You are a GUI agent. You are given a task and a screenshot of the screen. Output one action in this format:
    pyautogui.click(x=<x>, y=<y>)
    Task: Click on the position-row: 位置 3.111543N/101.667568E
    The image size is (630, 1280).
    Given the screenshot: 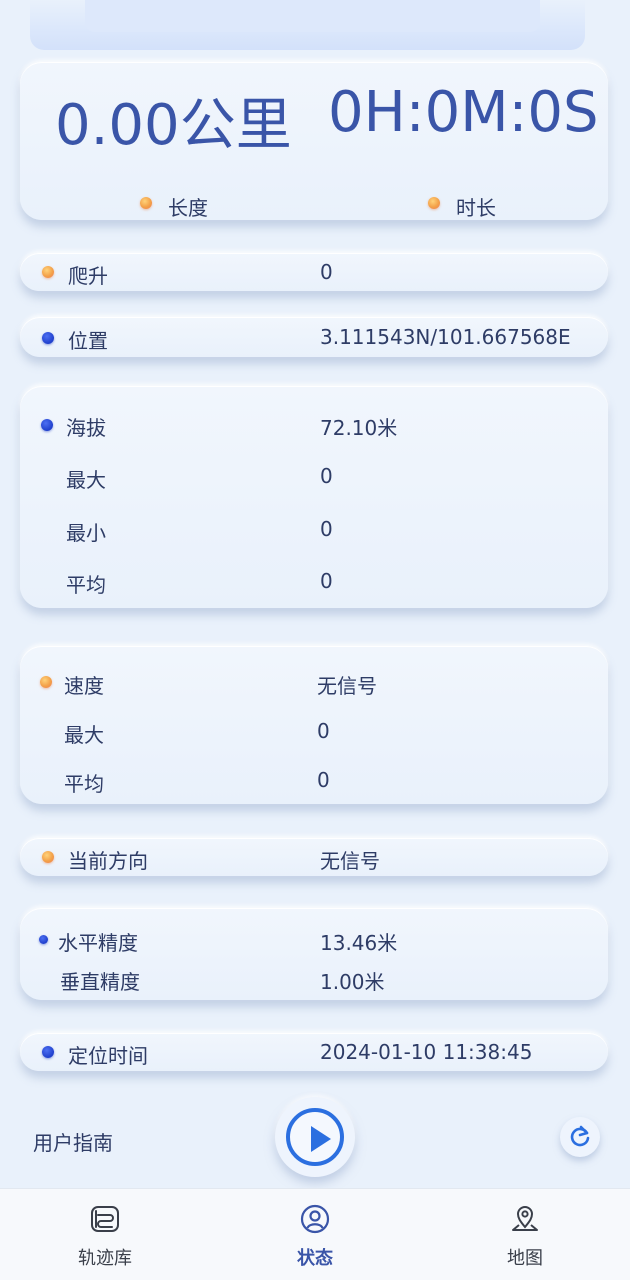 What is the action you would take?
    pyautogui.click(x=314, y=337)
    